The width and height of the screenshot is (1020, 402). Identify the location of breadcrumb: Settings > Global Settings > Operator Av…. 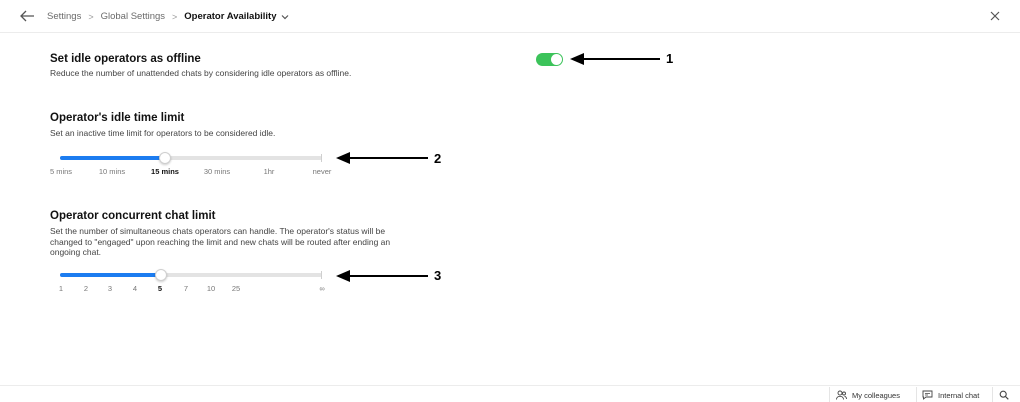
(168, 16).